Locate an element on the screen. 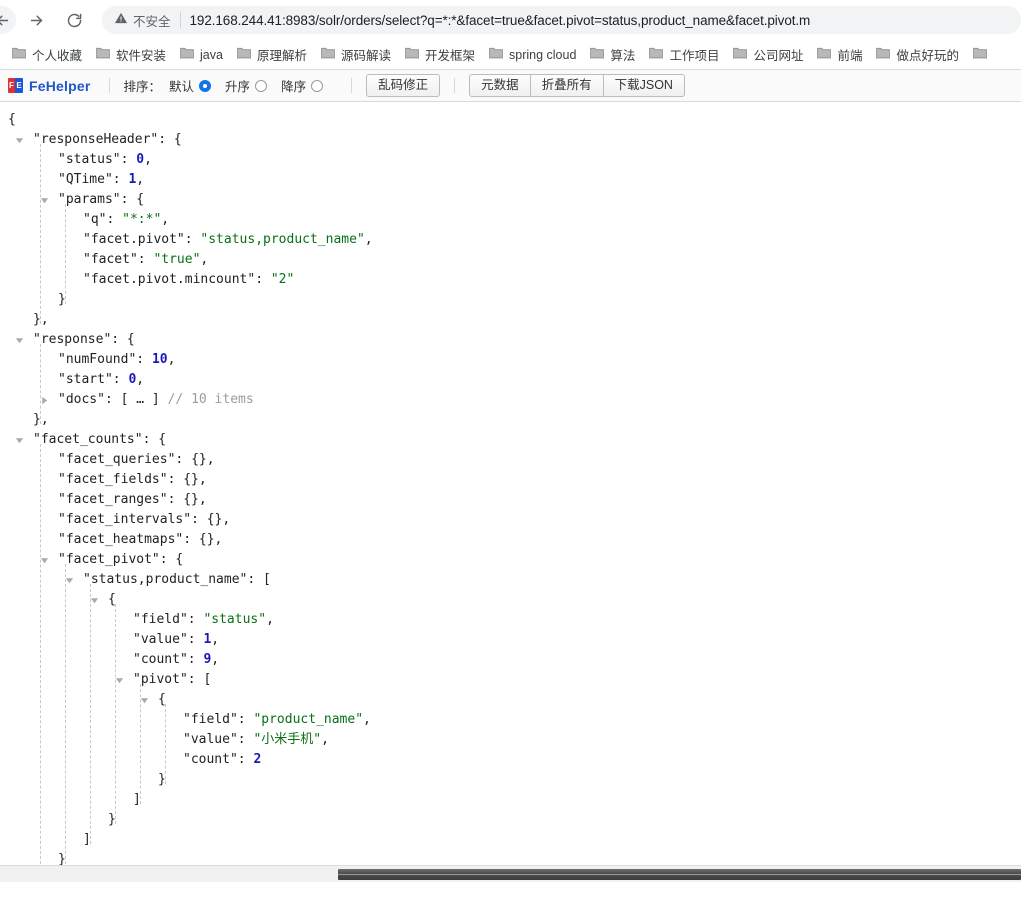 This screenshot has height=907, width=1021. json-key: "facet_counts" is located at coordinates (88, 439).